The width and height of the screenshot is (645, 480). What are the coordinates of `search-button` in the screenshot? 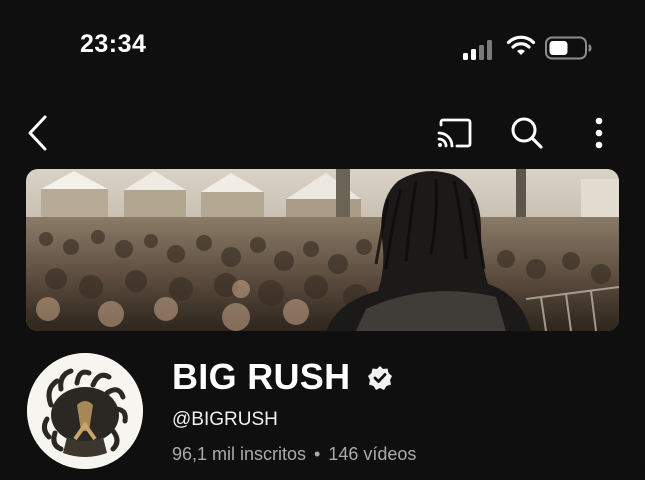 It's located at (527, 133).